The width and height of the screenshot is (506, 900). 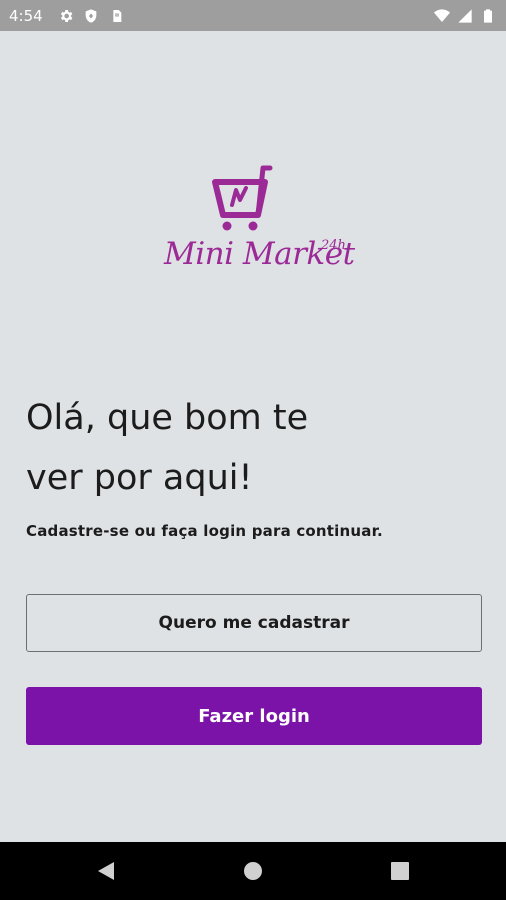 I want to click on register-button: Quero me cadastrar, so click(x=254, y=623).